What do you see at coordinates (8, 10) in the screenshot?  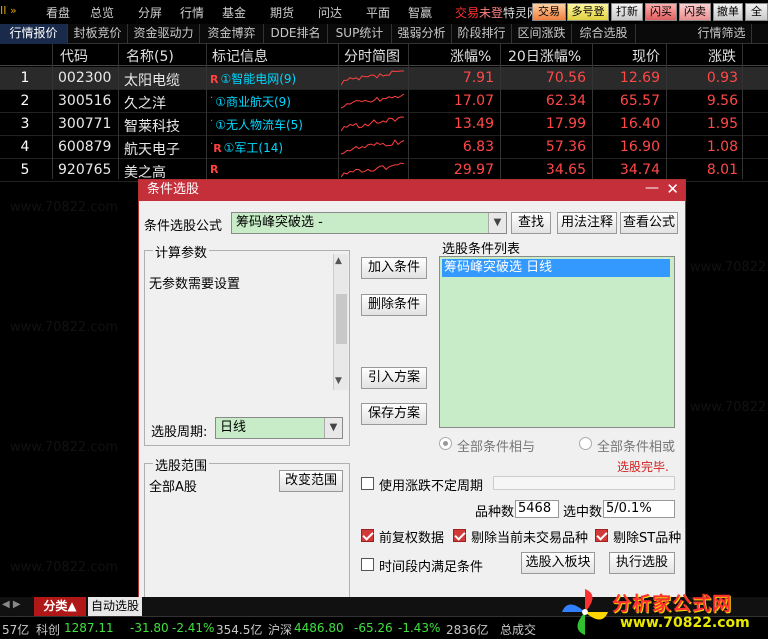 I see `app-brand: II »` at bounding box center [8, 10].